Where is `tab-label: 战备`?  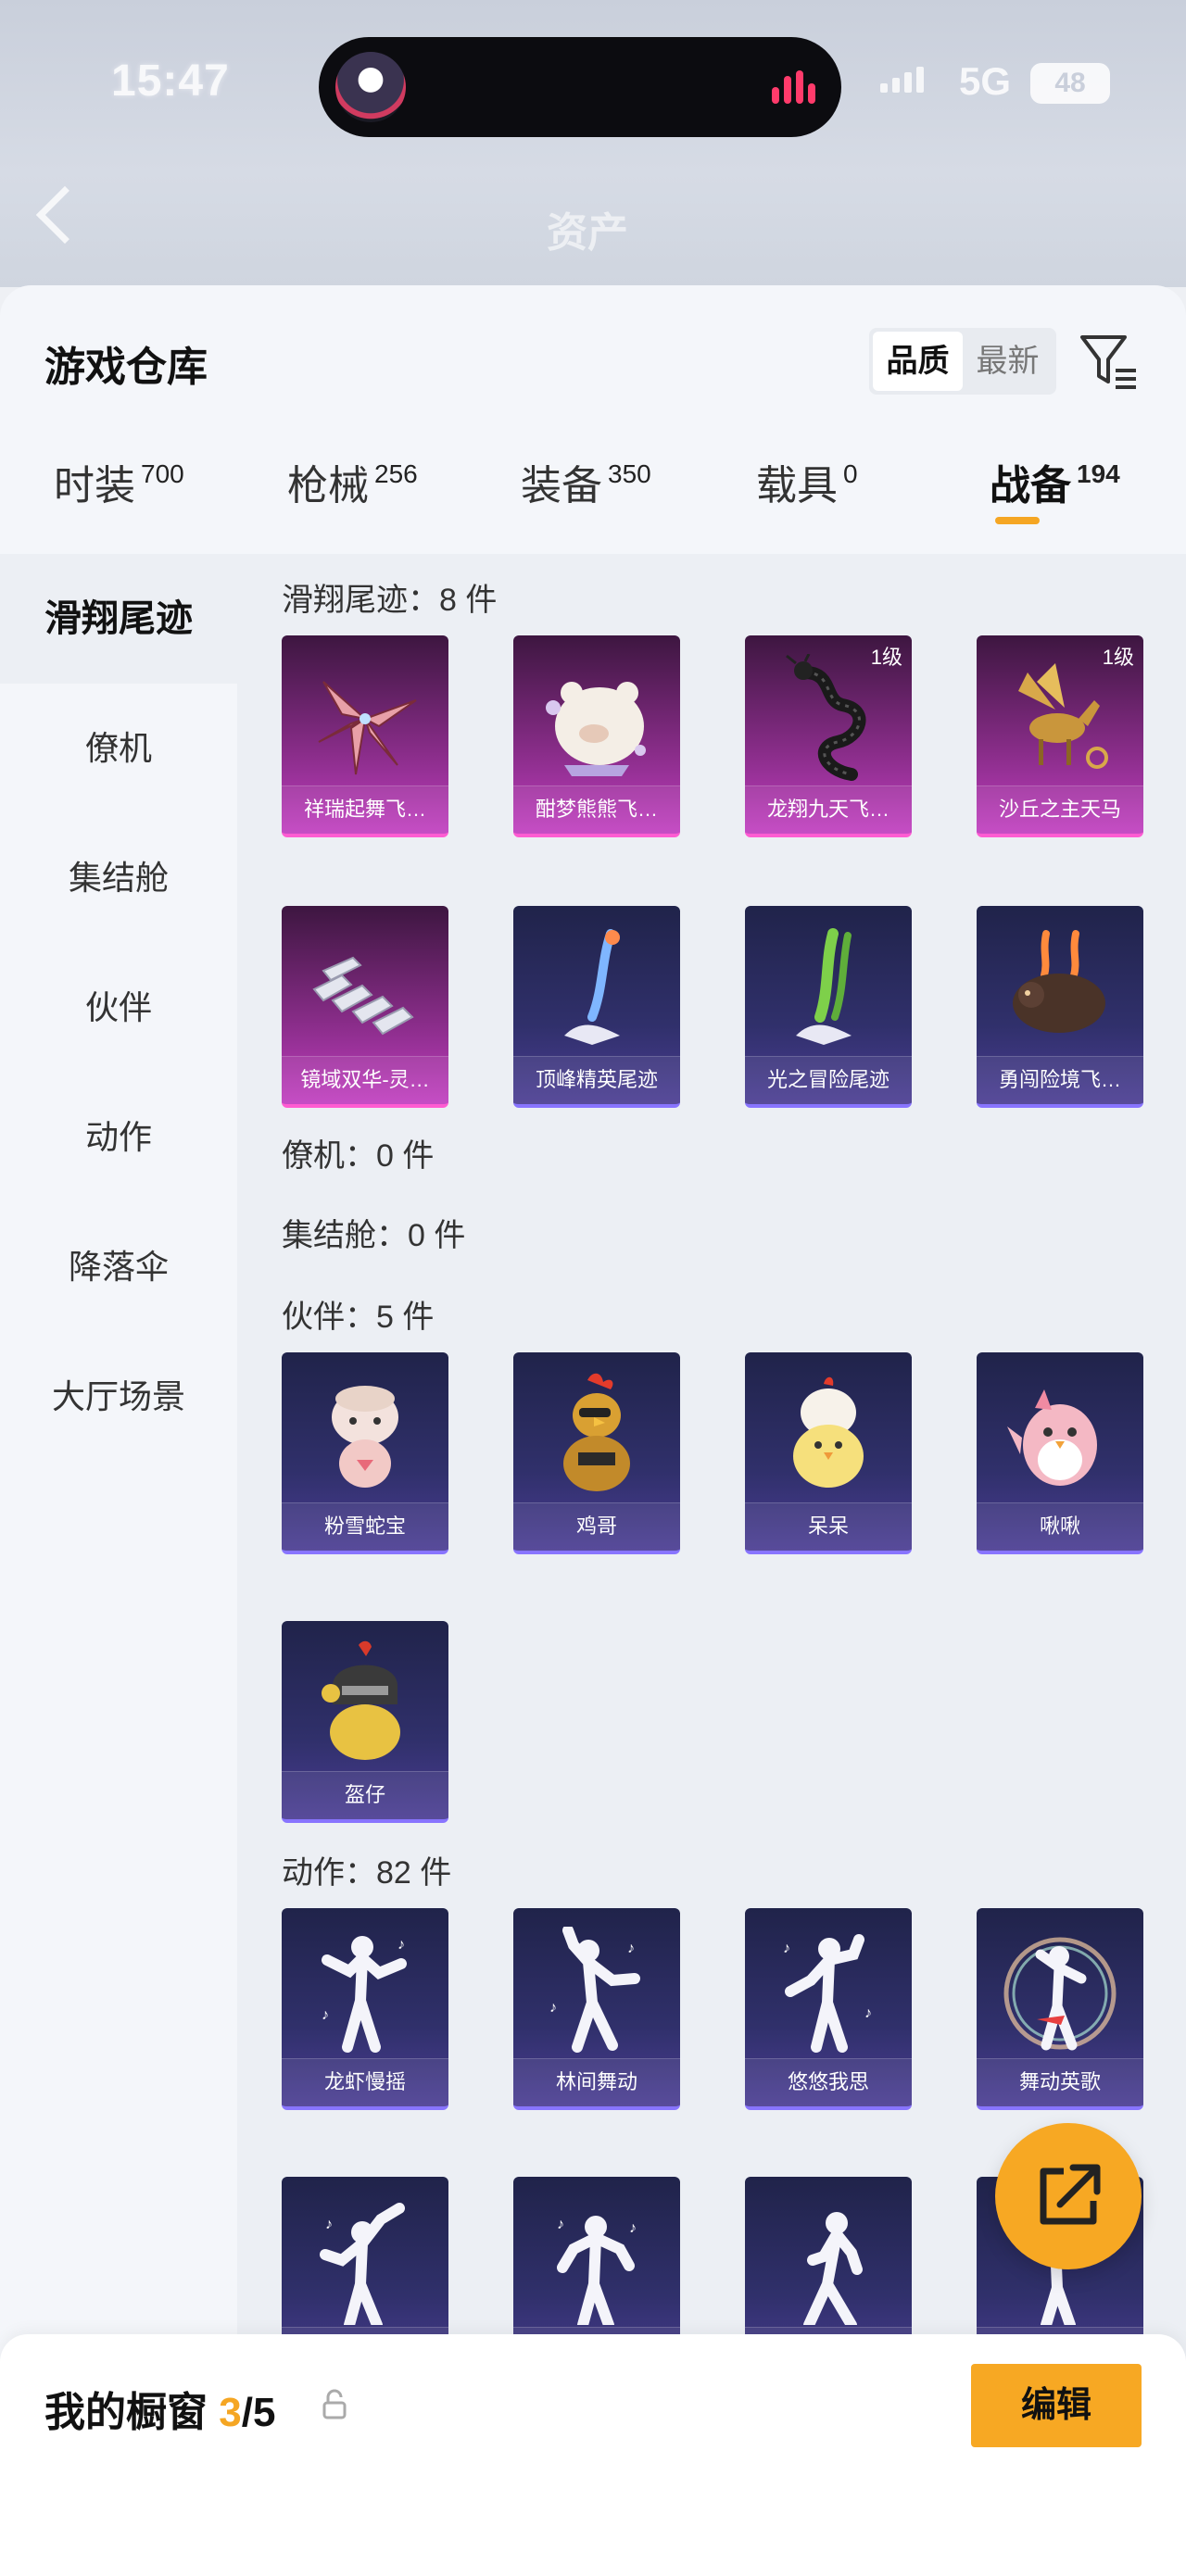 tab-label: 战备 is located at coordinates (1030, 486).